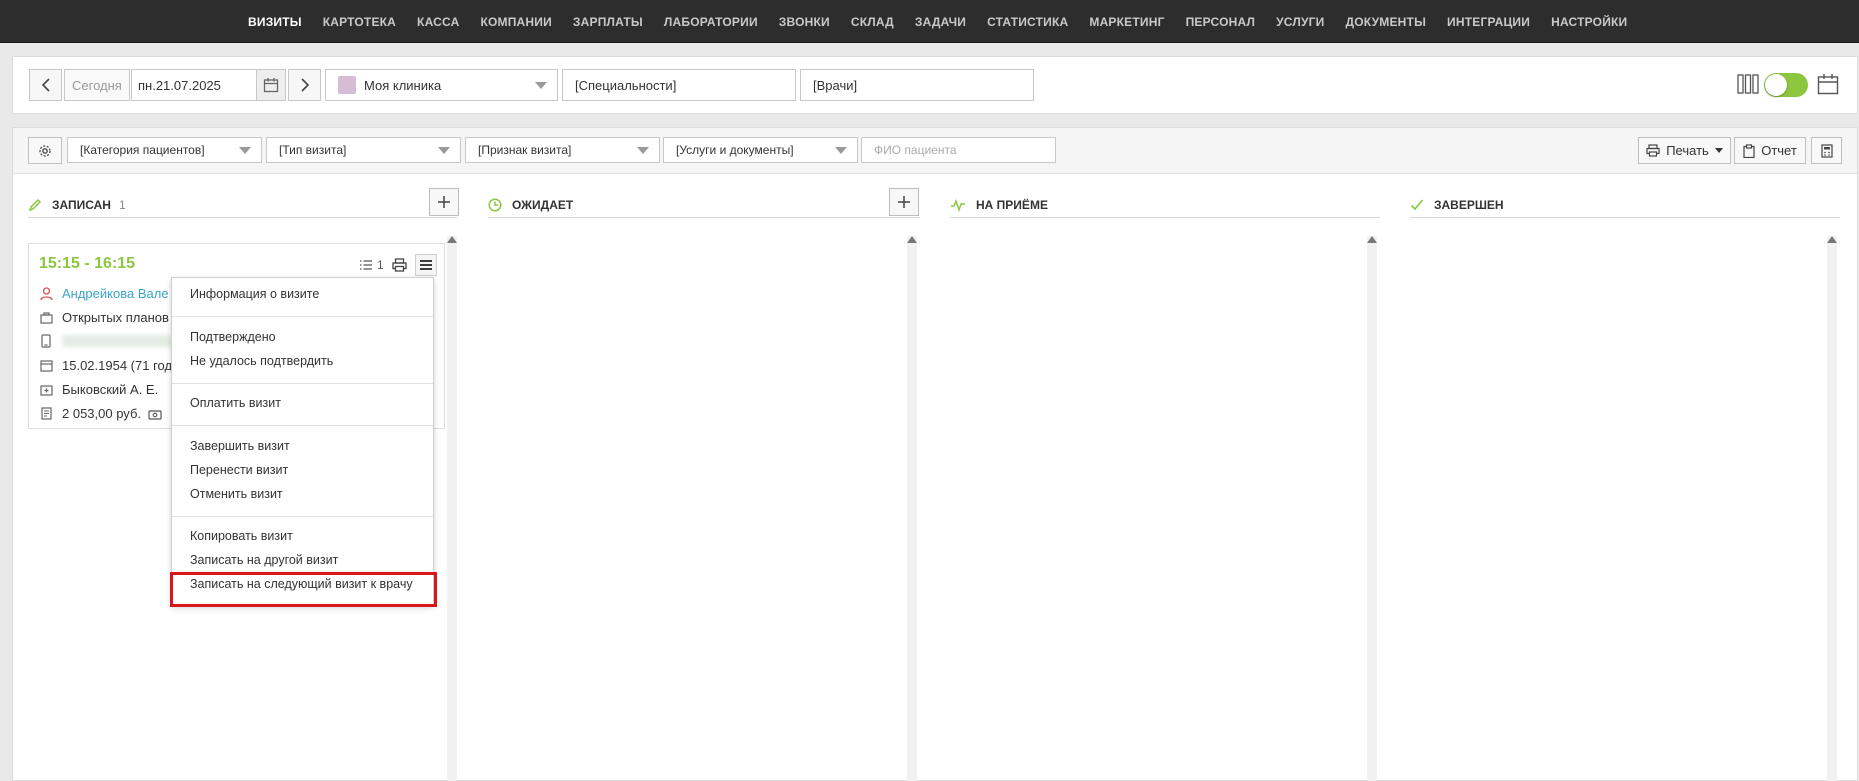  I want to click on clipboard-icon, so click(1749, 150).